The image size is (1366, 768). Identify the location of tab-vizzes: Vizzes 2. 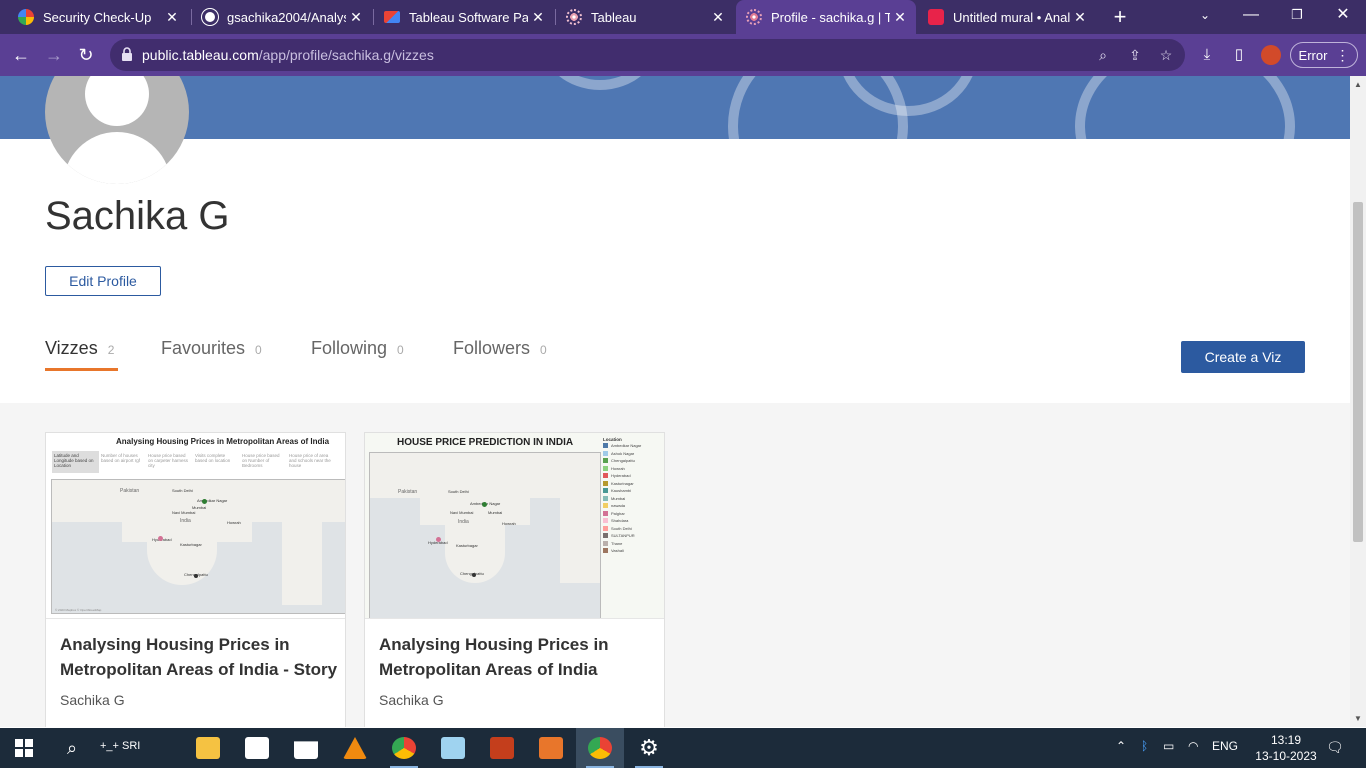
(82, 354).